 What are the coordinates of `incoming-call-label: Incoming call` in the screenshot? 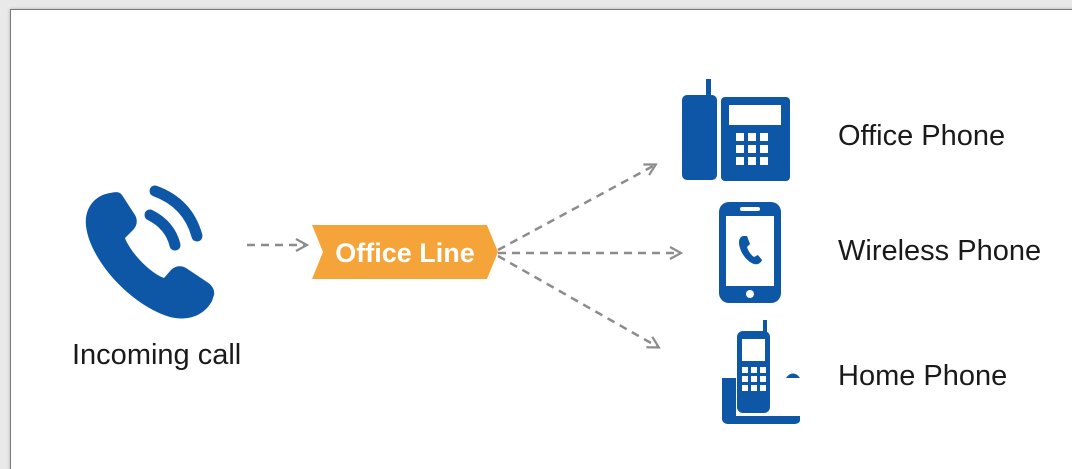 It's located at (157, 355).